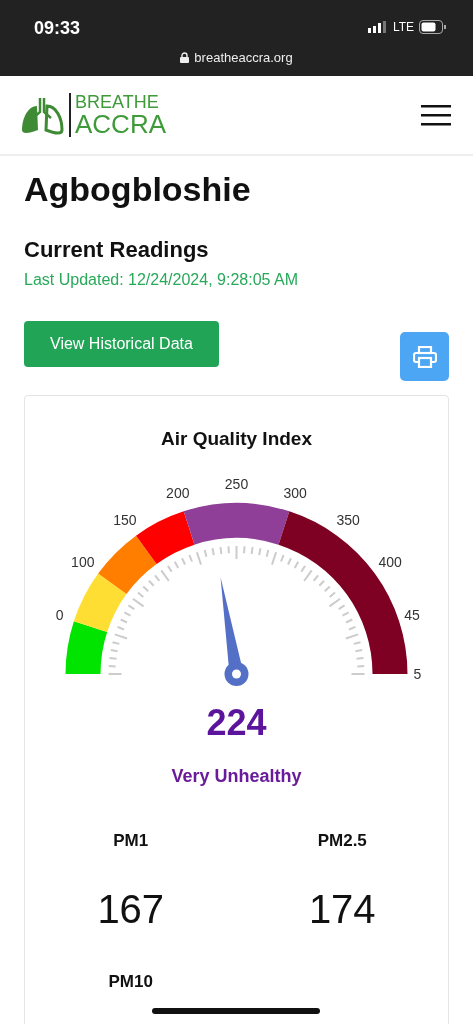 The width and height of the screenshot is (473, 1024). I want to click on pollutant-name: PM10, so click(130, 982).